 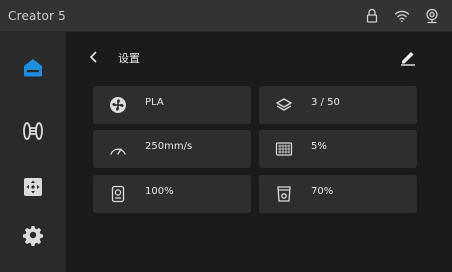 I want to click on status-icons, so click(x=402, y=16).